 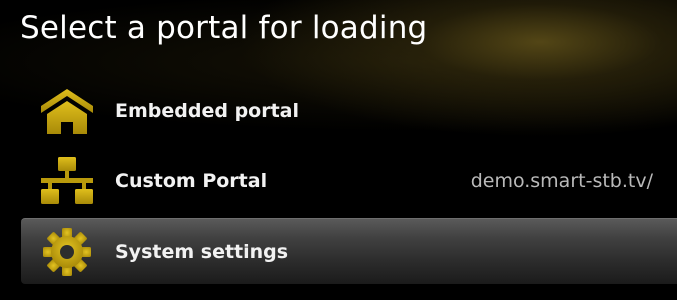 What do you see at coordinates (224, 28) in the screenshot?
I see `page-title: Select a portal for loading` at bounding box center [224, 28].